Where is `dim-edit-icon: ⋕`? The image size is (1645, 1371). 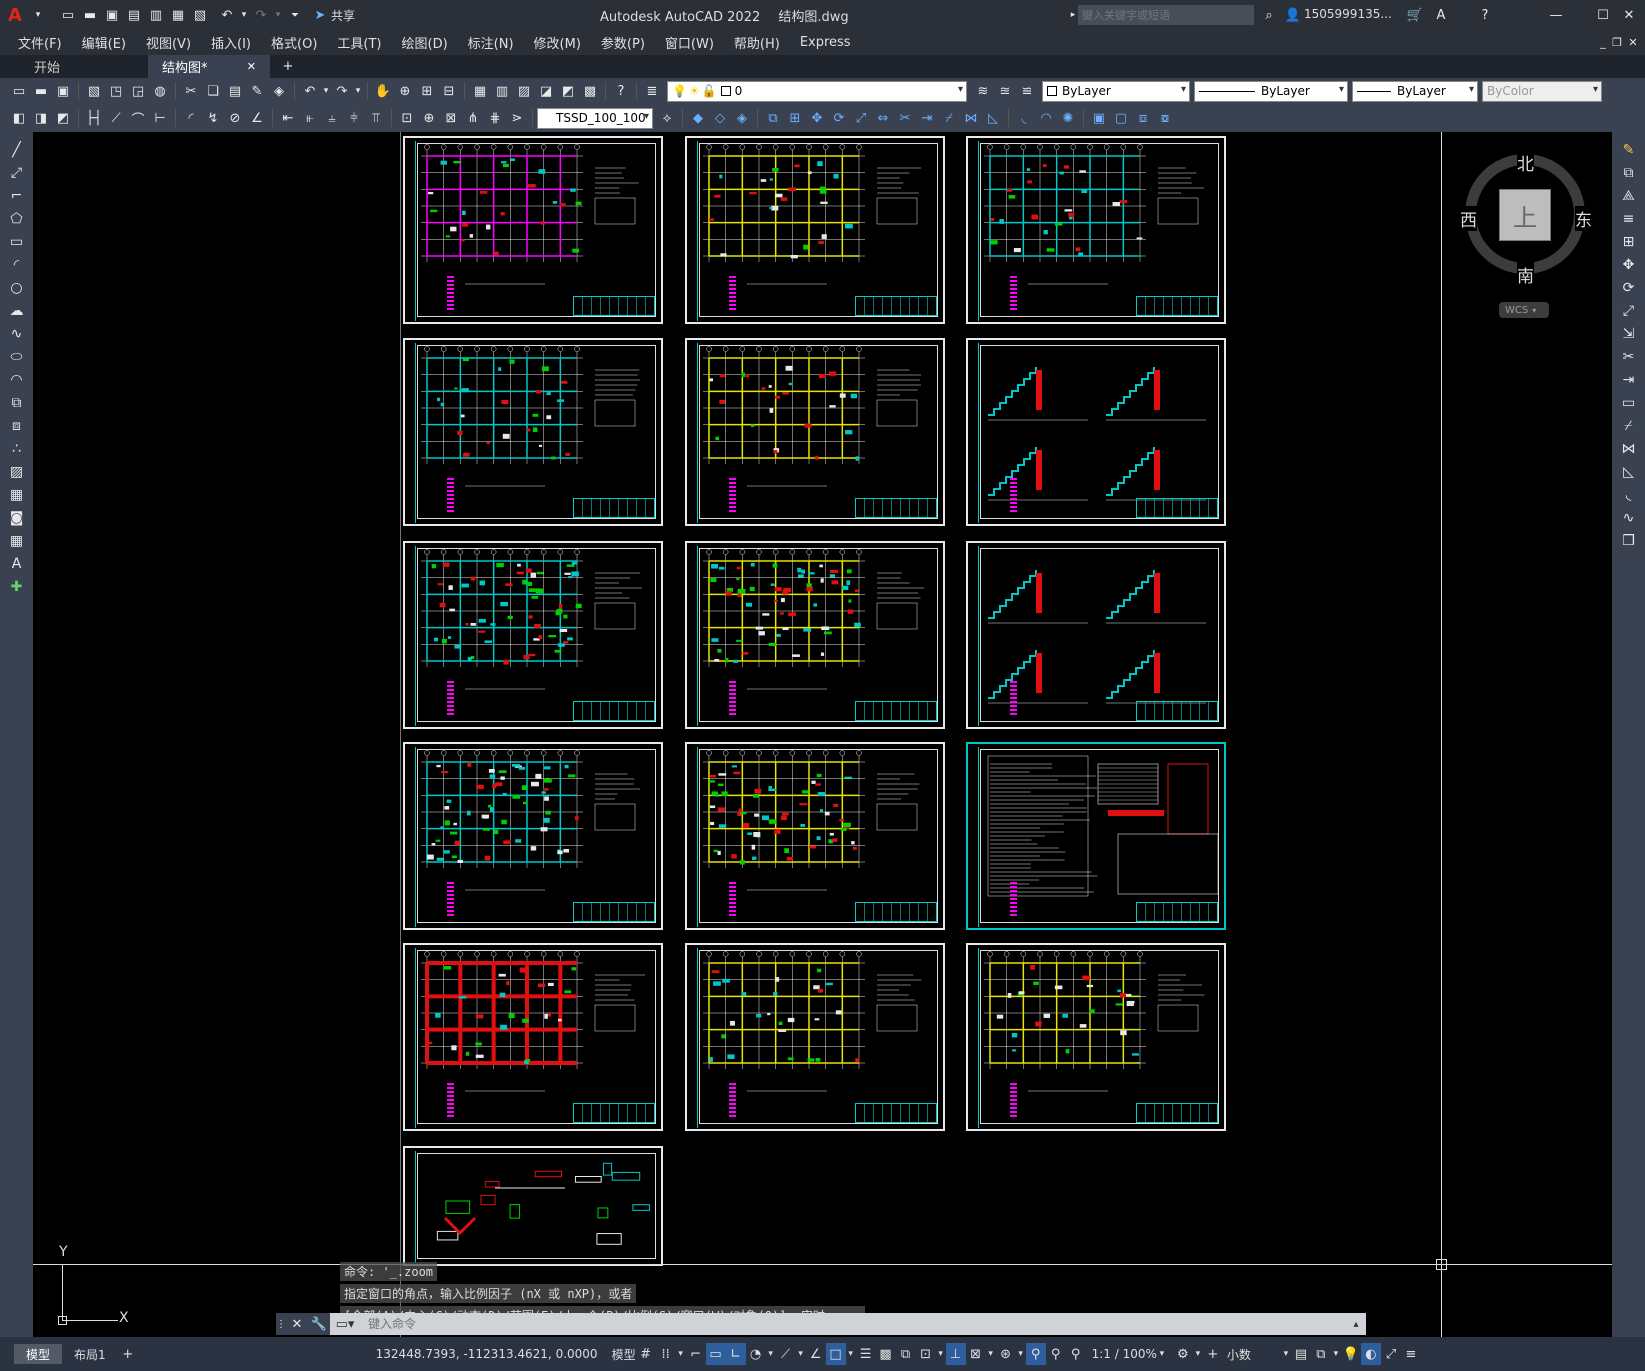 dim-edit-icon: ⋕ is located at coordinates (495, 118).